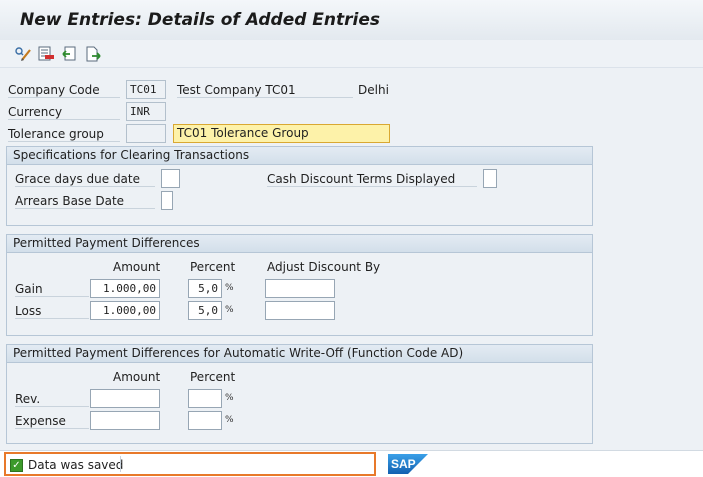  Describe the element at coordinates (372, 179) in the screenshot. I see `cash-discount-terms-label: Cash Discount Terms Displayed` at that location.